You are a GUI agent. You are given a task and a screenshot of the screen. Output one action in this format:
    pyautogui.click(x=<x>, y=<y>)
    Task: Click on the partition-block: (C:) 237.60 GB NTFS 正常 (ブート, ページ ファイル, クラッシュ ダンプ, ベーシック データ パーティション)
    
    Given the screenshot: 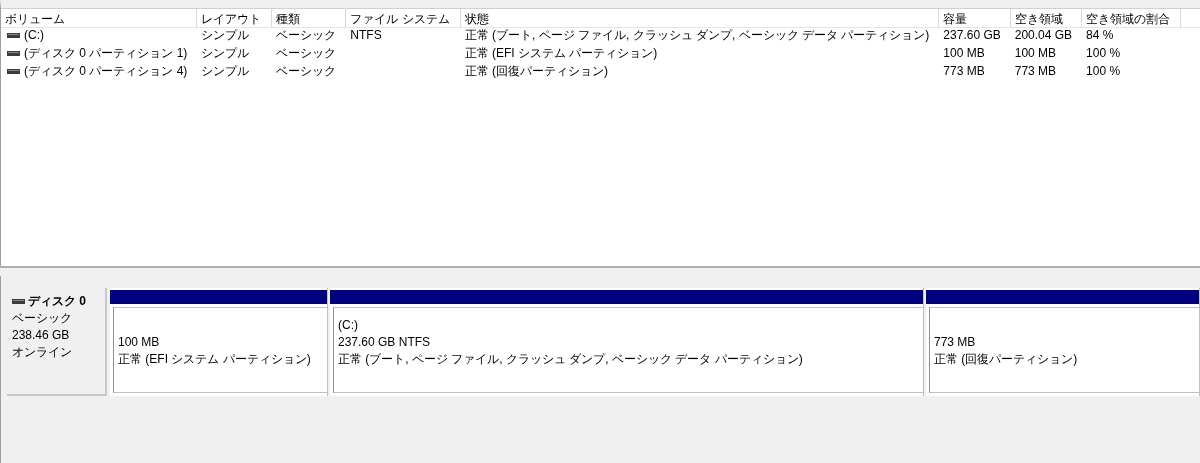 What is the action you would take?
    pyautogui.click(x=627, y=342)
    